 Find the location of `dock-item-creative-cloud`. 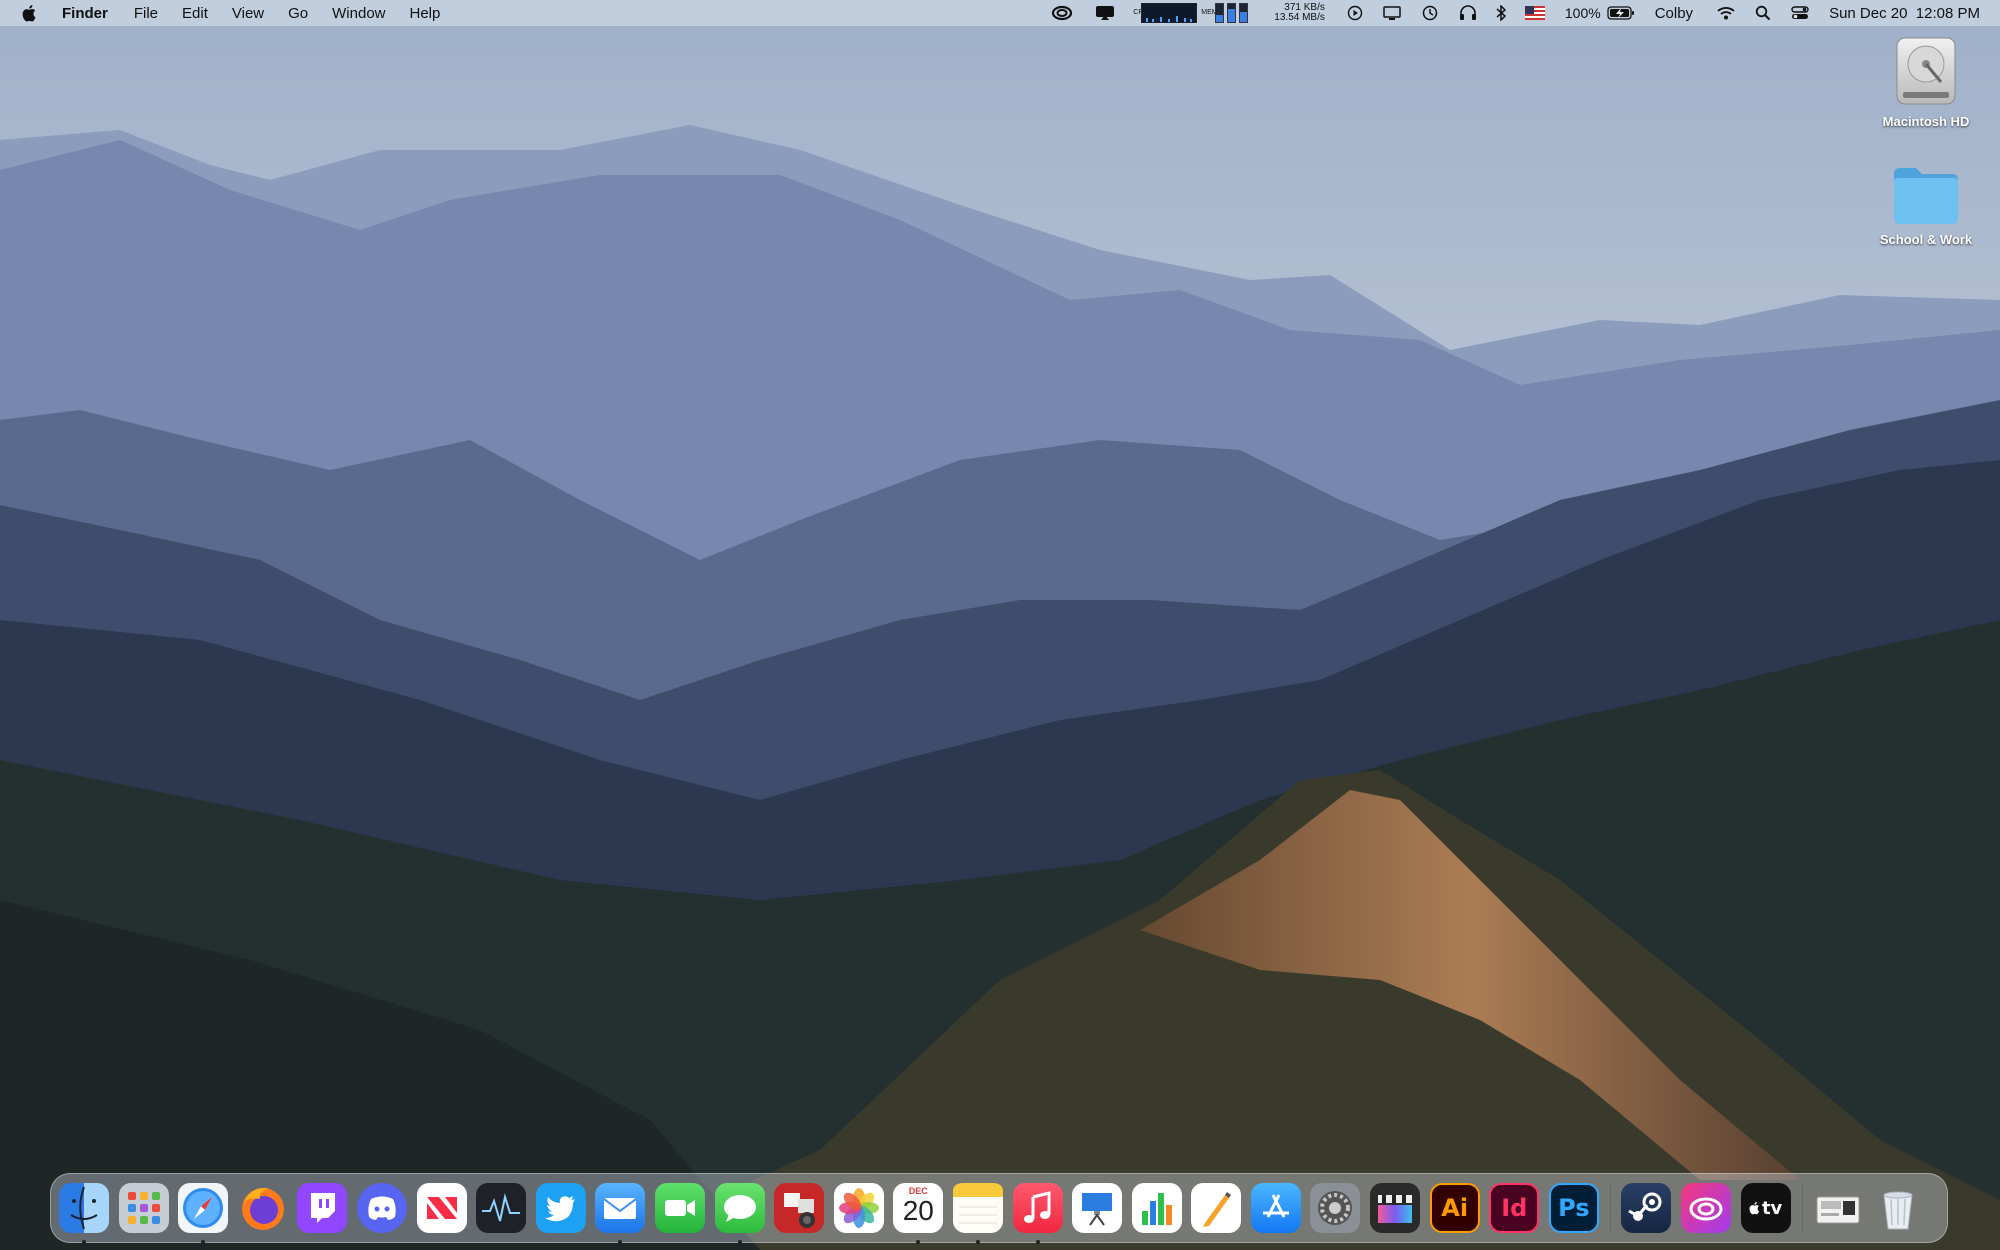

dock-item-creative-cloud is located at coordinates (1706, 1208).